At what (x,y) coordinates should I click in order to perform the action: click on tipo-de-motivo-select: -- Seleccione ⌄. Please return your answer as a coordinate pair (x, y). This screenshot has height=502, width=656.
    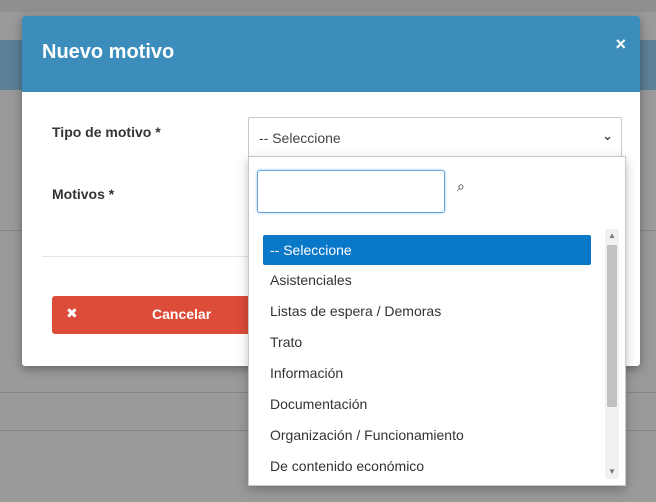
    Looking at the image, I should click on (435, 137).